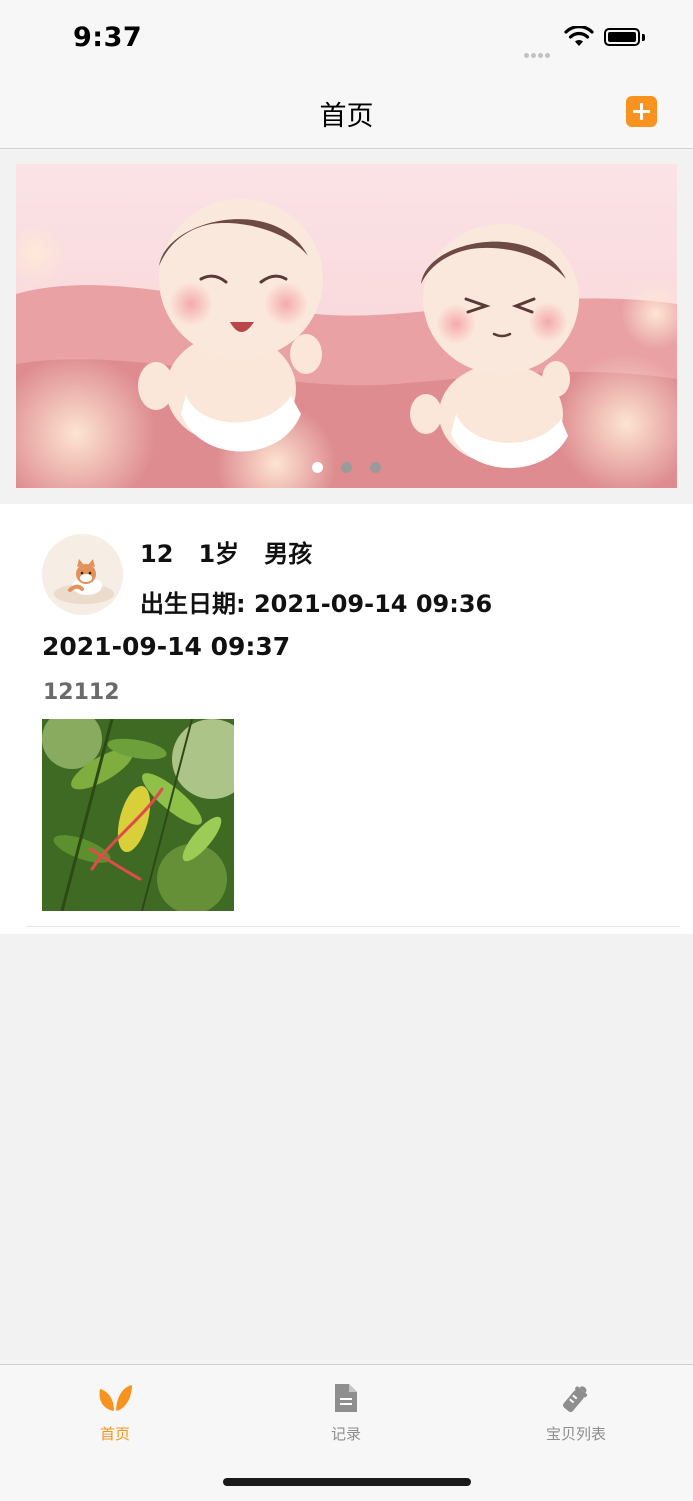 This screenshot has height=1501, width=693. I want to click on tab-baby-list: 宝贝列表, so click(576, 1410).